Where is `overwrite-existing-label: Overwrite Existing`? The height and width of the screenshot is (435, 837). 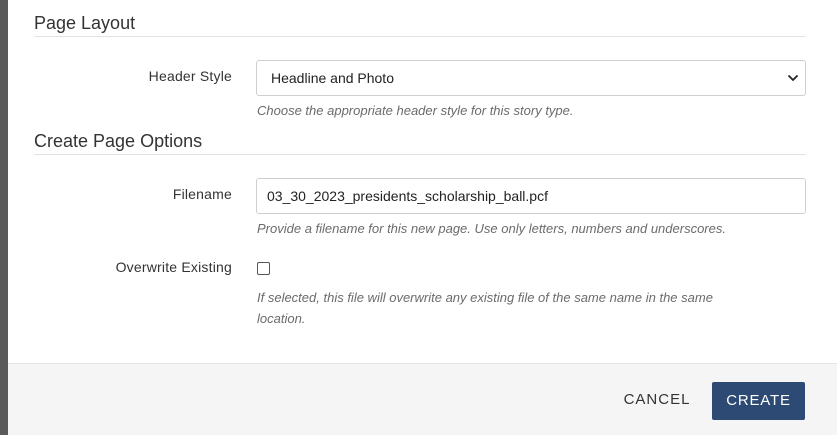
overwrite-existing-label: Overwrite Existing is located at coordinates (173, 267).